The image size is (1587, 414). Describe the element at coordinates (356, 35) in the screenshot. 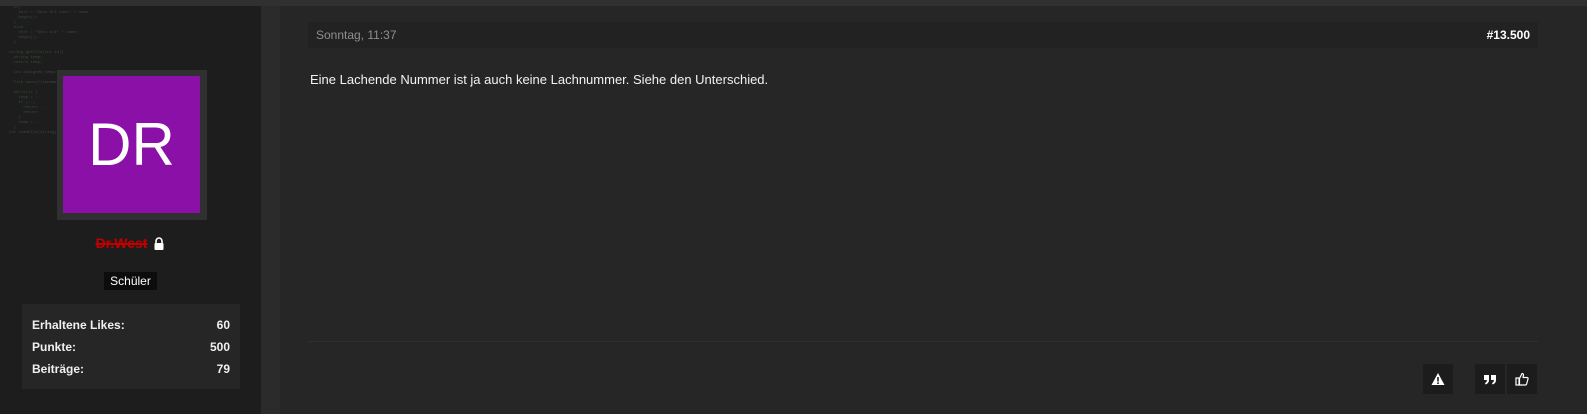

I see `post-date-link: Sonntag, 11:37` at that location.